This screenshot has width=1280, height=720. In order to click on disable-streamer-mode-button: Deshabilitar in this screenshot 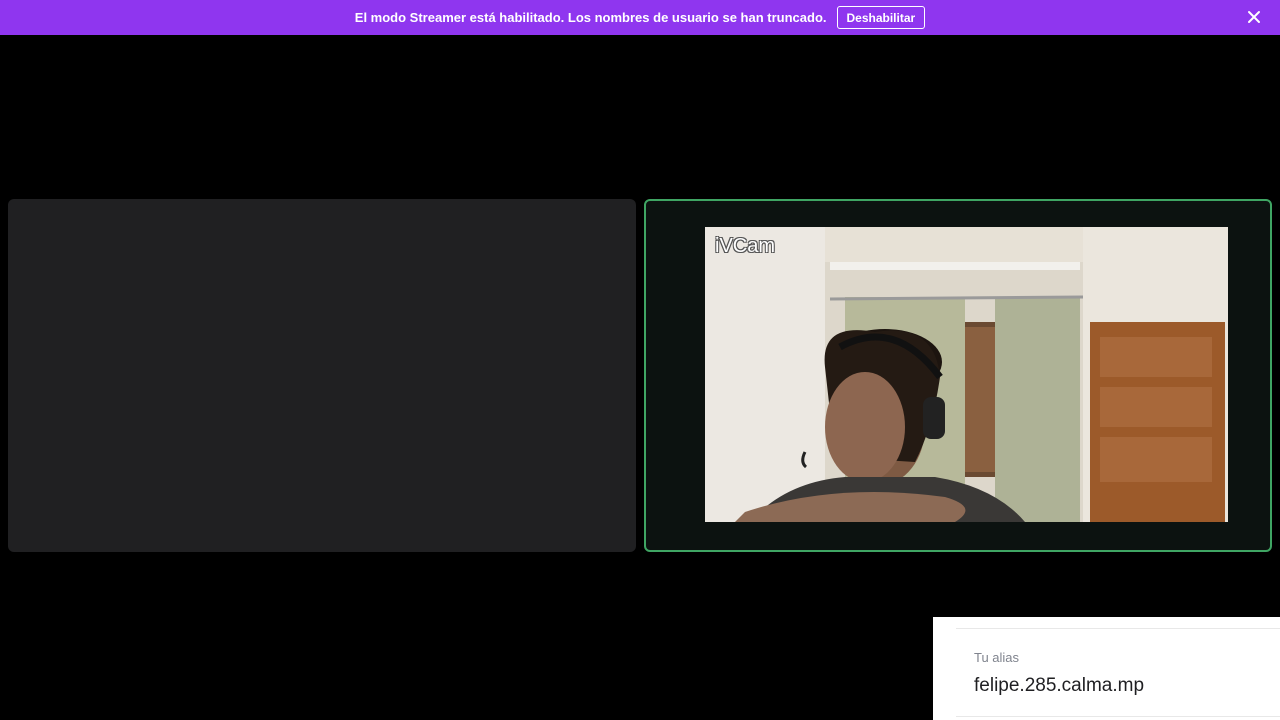, I will do `click(881, 17)`.